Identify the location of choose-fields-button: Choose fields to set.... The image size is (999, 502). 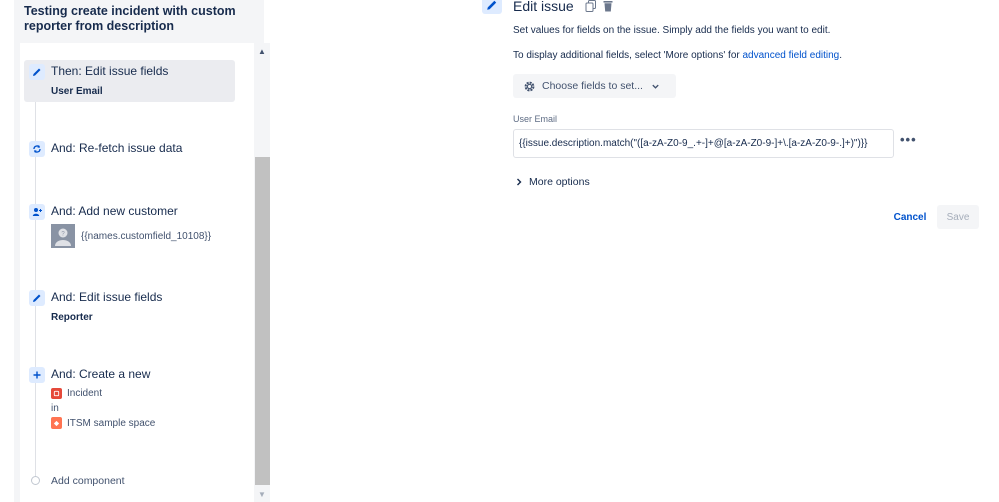
(594, 86).